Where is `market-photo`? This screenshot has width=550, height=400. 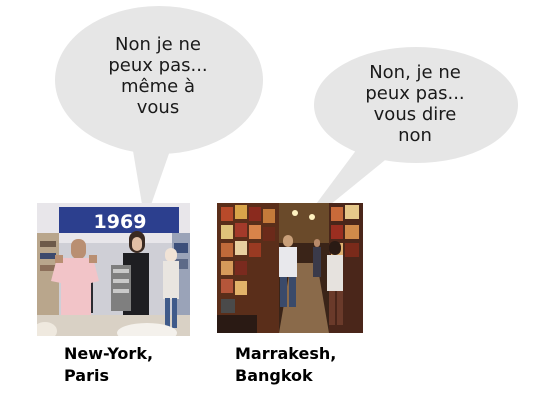
market-photo is located at coordinates (290, 268).